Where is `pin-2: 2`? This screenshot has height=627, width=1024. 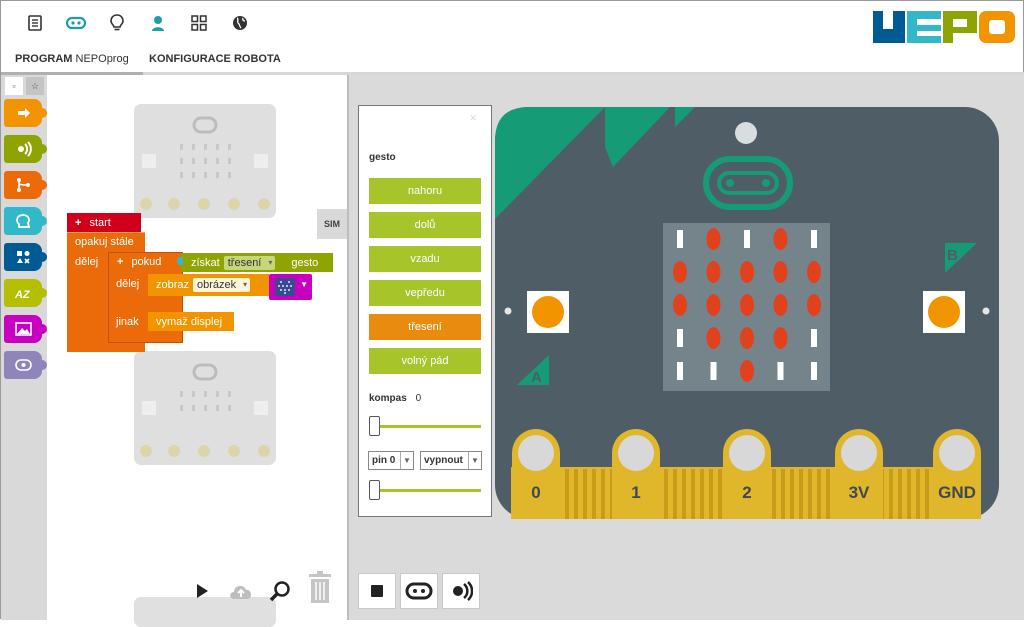
pin-2: 2 is located at coordinates (747, 474).